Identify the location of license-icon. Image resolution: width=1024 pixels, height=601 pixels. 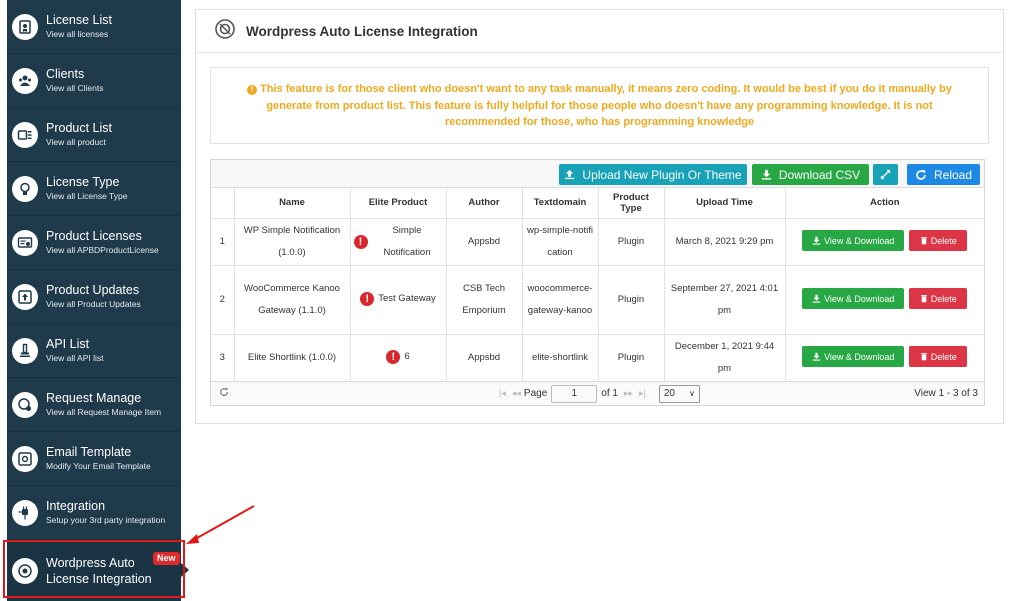
(25, 26).